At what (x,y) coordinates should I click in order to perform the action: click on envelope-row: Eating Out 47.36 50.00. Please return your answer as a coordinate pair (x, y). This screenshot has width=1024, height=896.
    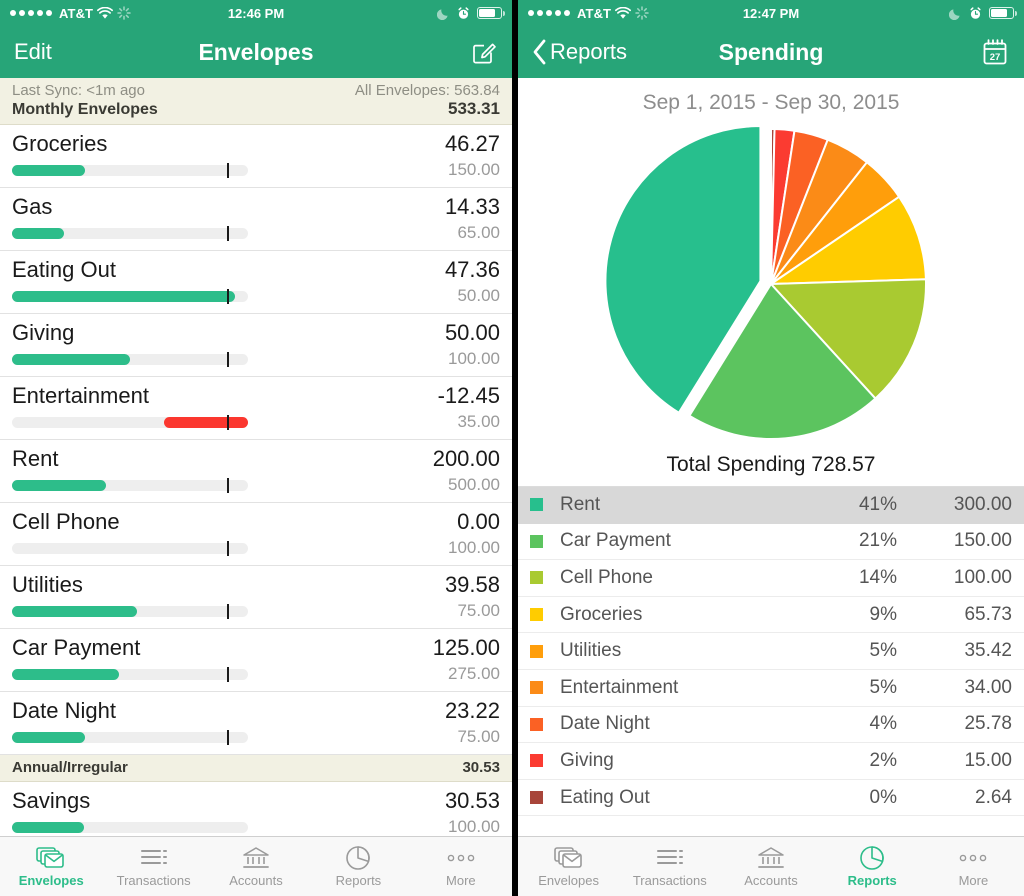
    Looking at the image, I should click on (256, 282).